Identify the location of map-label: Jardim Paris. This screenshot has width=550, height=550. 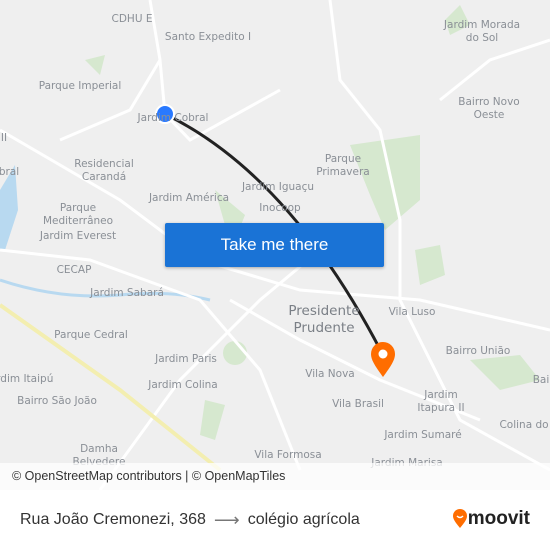
(186, 359).